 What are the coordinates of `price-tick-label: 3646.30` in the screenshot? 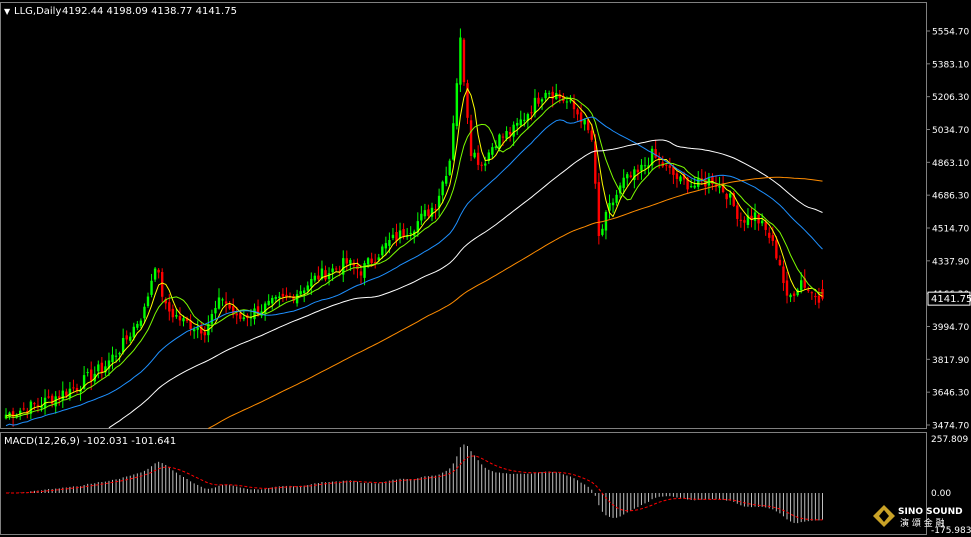 It's located at (950, 394).